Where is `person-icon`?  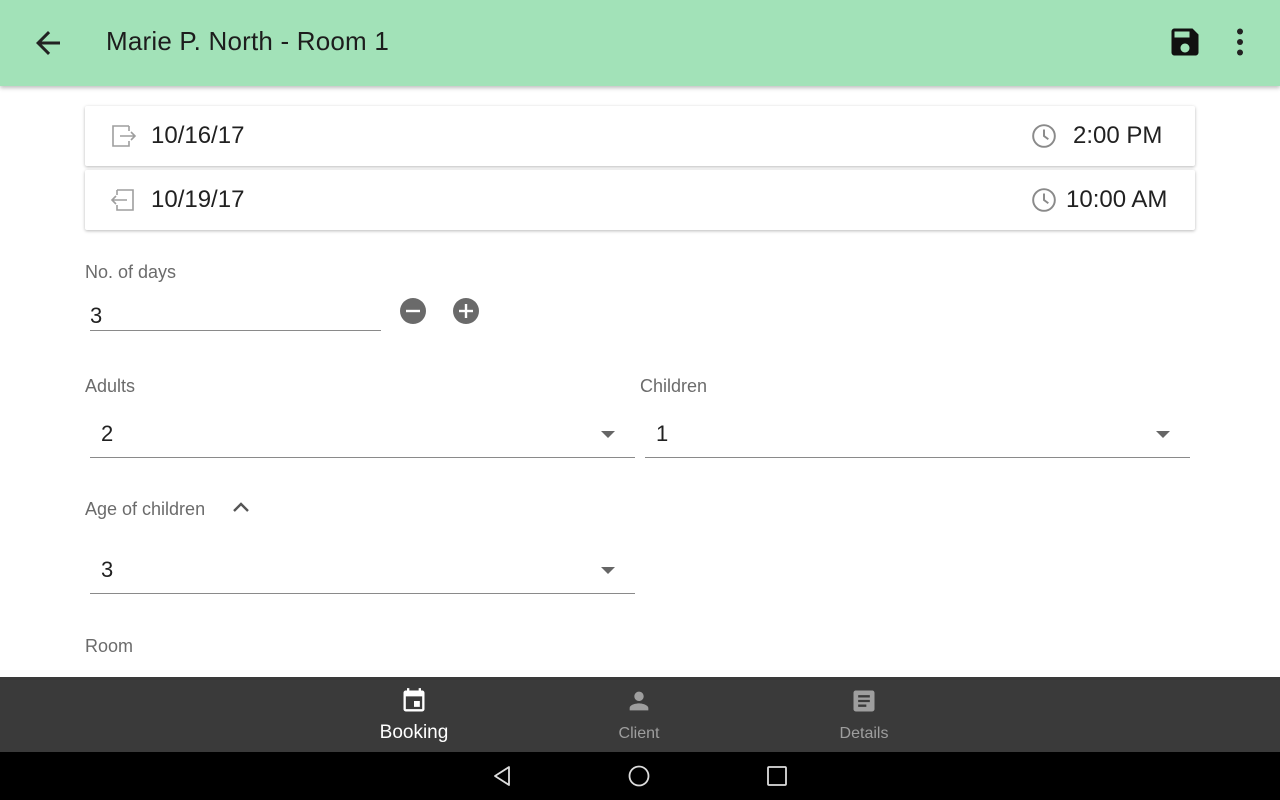
person-icon is located at coordinates (639, 701).